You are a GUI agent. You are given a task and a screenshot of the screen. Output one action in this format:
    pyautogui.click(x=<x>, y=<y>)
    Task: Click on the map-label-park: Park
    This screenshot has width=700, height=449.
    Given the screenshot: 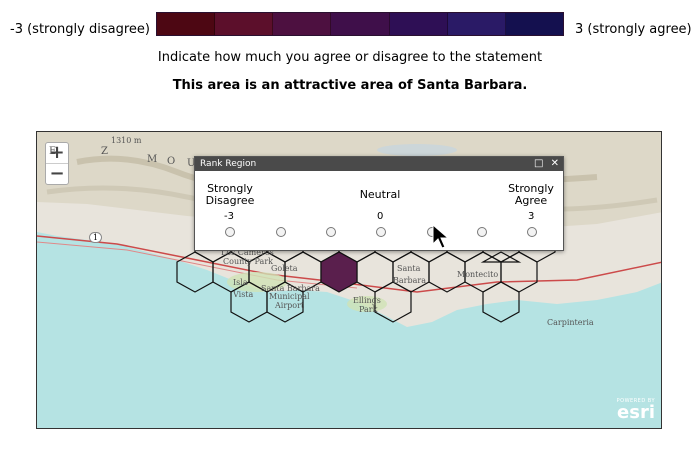 What is the action you would take?
    pyautogui.click(x=368, y=309)
    